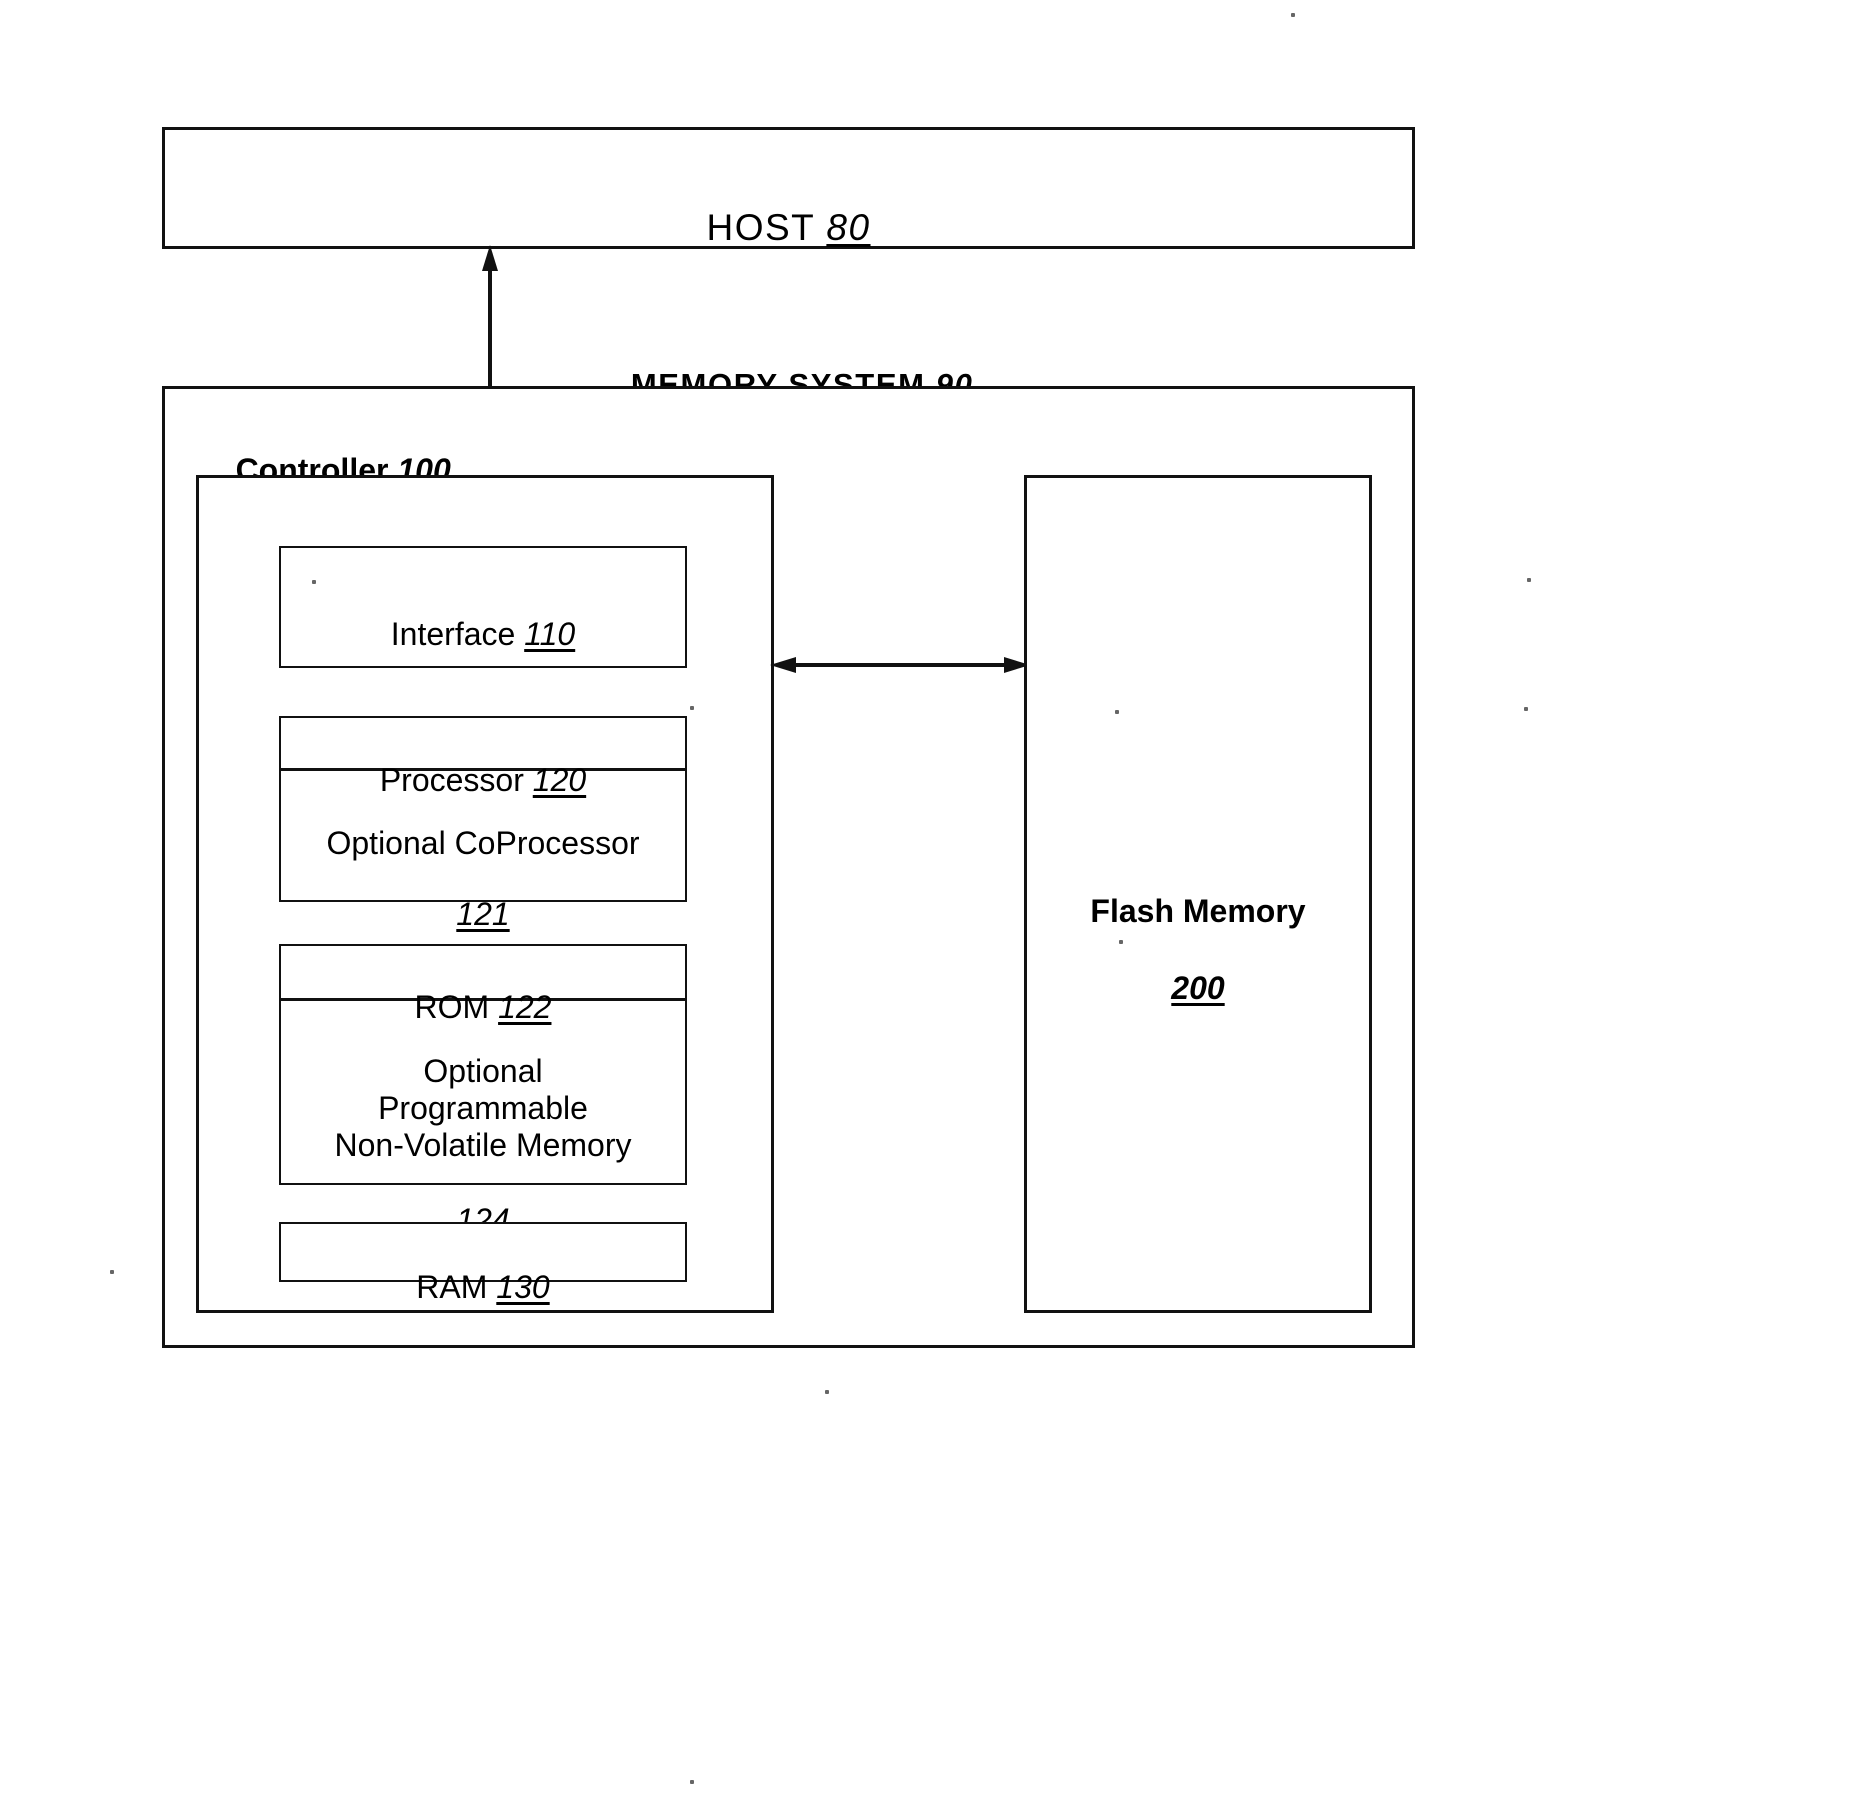 The height and width of the screenshot is (1805, 1849). Describe the element at coordinates (766, 228) in the screenshot. I see `host-label-text: HOST` at that location.